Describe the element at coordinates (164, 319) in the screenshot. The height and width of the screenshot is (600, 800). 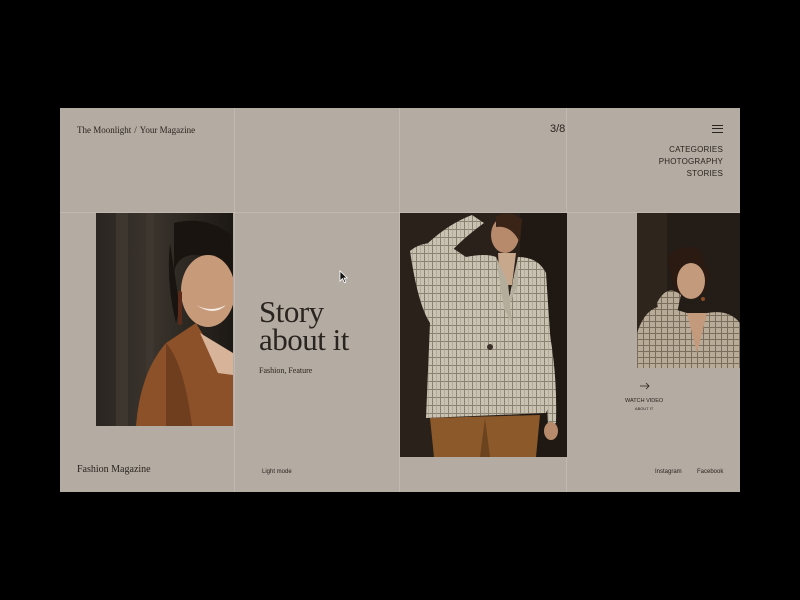
I see `portrait-photo-smiling` at that location.